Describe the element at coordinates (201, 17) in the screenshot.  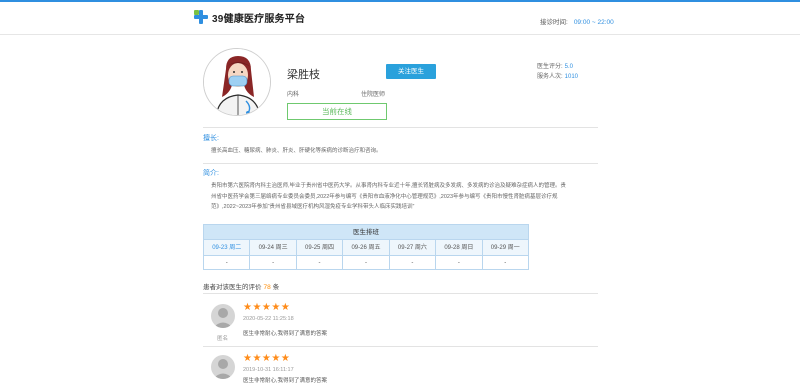
I see `cross-logo-icon` at that location.